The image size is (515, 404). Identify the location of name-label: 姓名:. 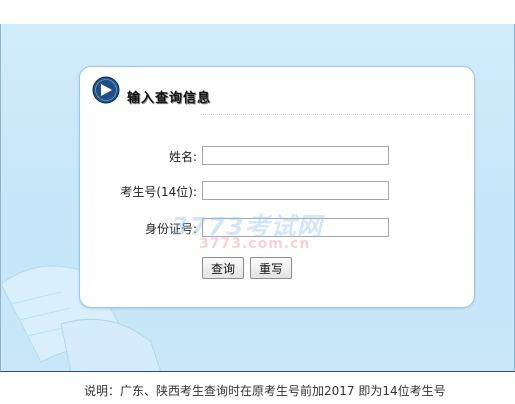
(182, 157).